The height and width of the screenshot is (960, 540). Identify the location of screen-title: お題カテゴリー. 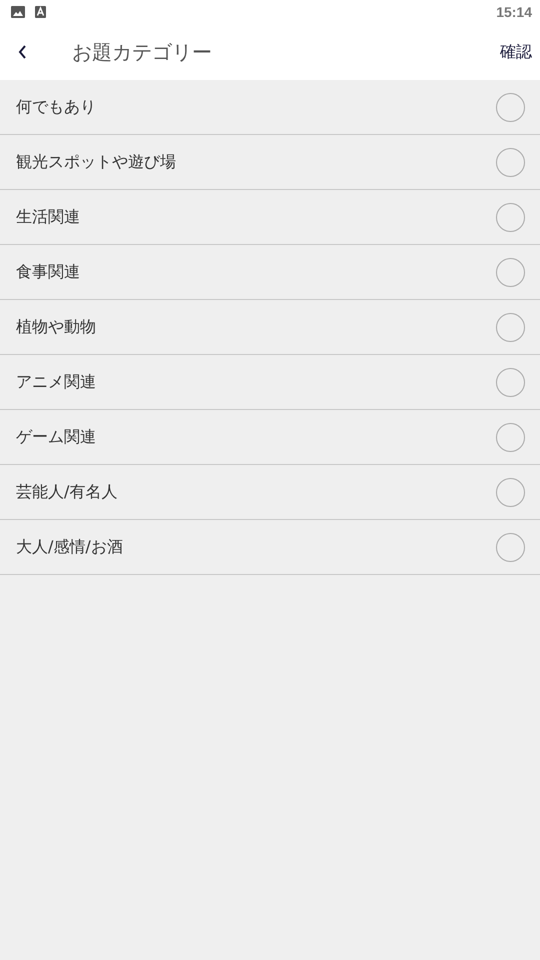
(142, 52).